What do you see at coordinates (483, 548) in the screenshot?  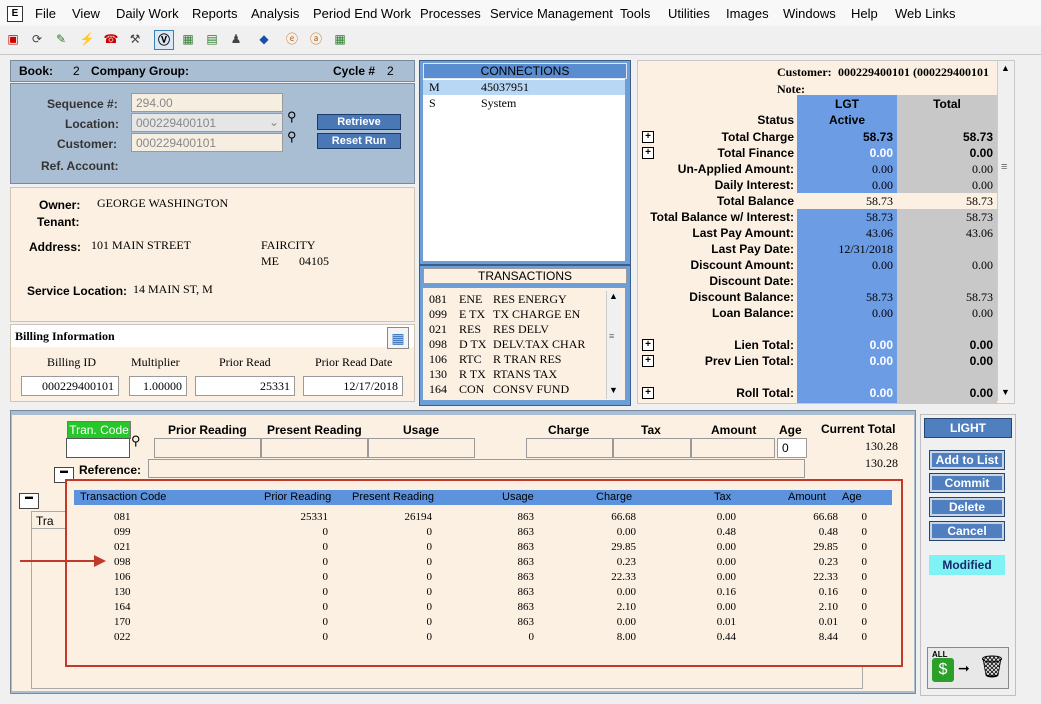 I see `grid-row: 021 0 0 863 29.85 0.00 29.85 0` at bounding box center [483, 548].